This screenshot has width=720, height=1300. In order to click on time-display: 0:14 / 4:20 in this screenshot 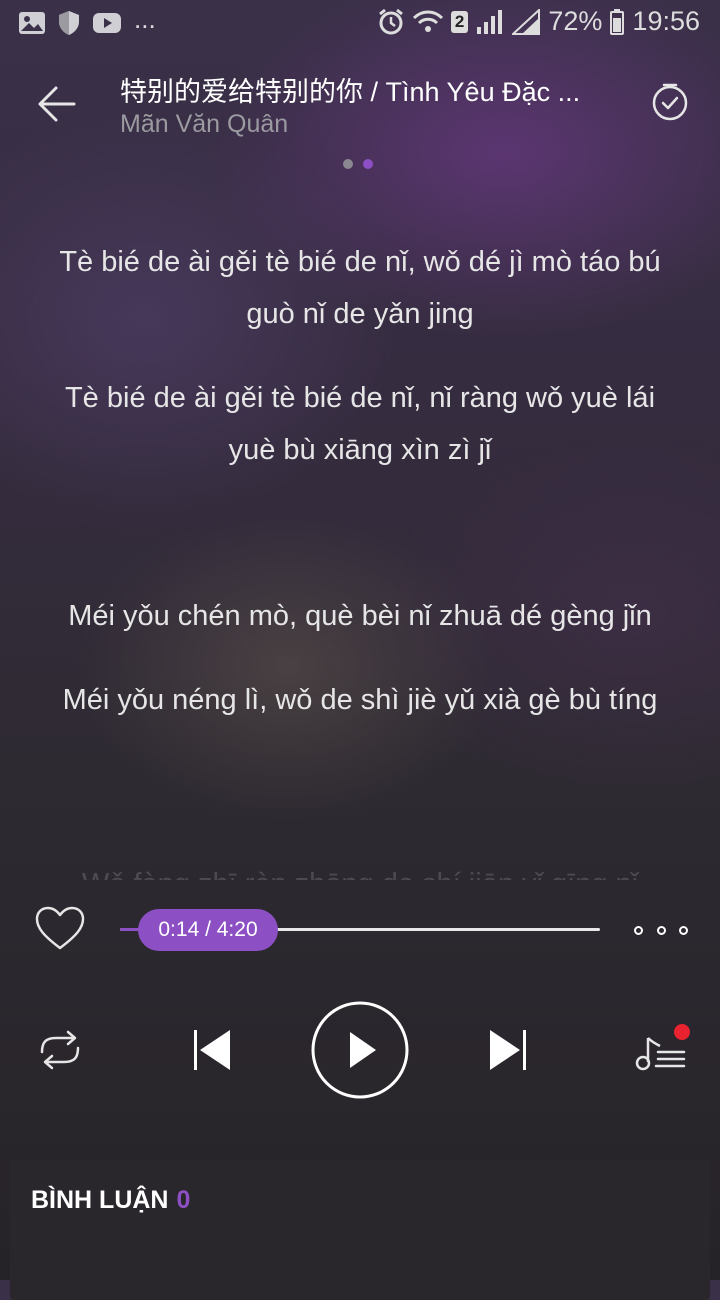, I will do `click(208, 929)`.